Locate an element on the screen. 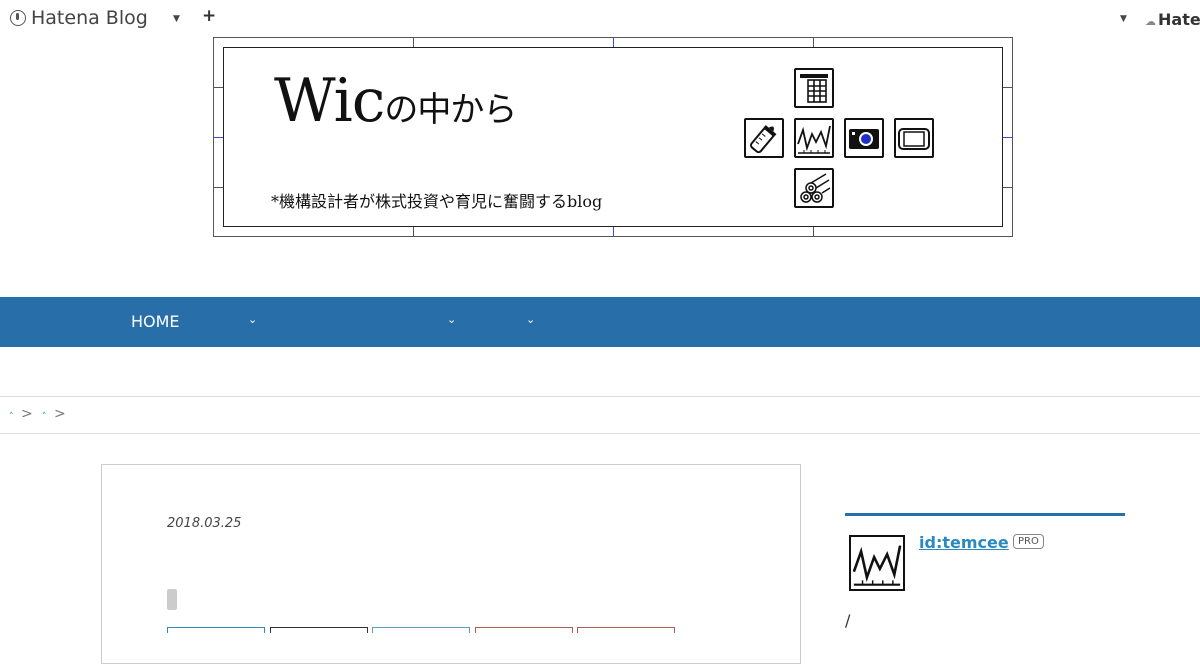 The width and height of the screenshot is (1200, 664). baby-bottle-icon is located at coordinates (764, 138).